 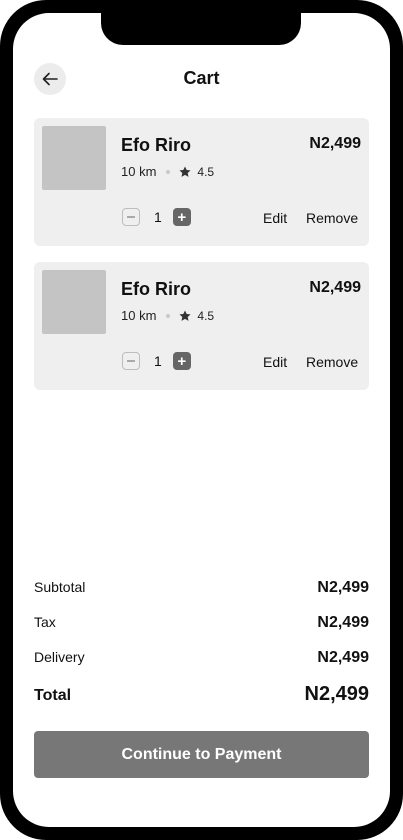 What do you see at coordinates (201, 658) in the screenshot?
I see `delivery-row: Delivery N2,499` at bounding box center [201, 658].